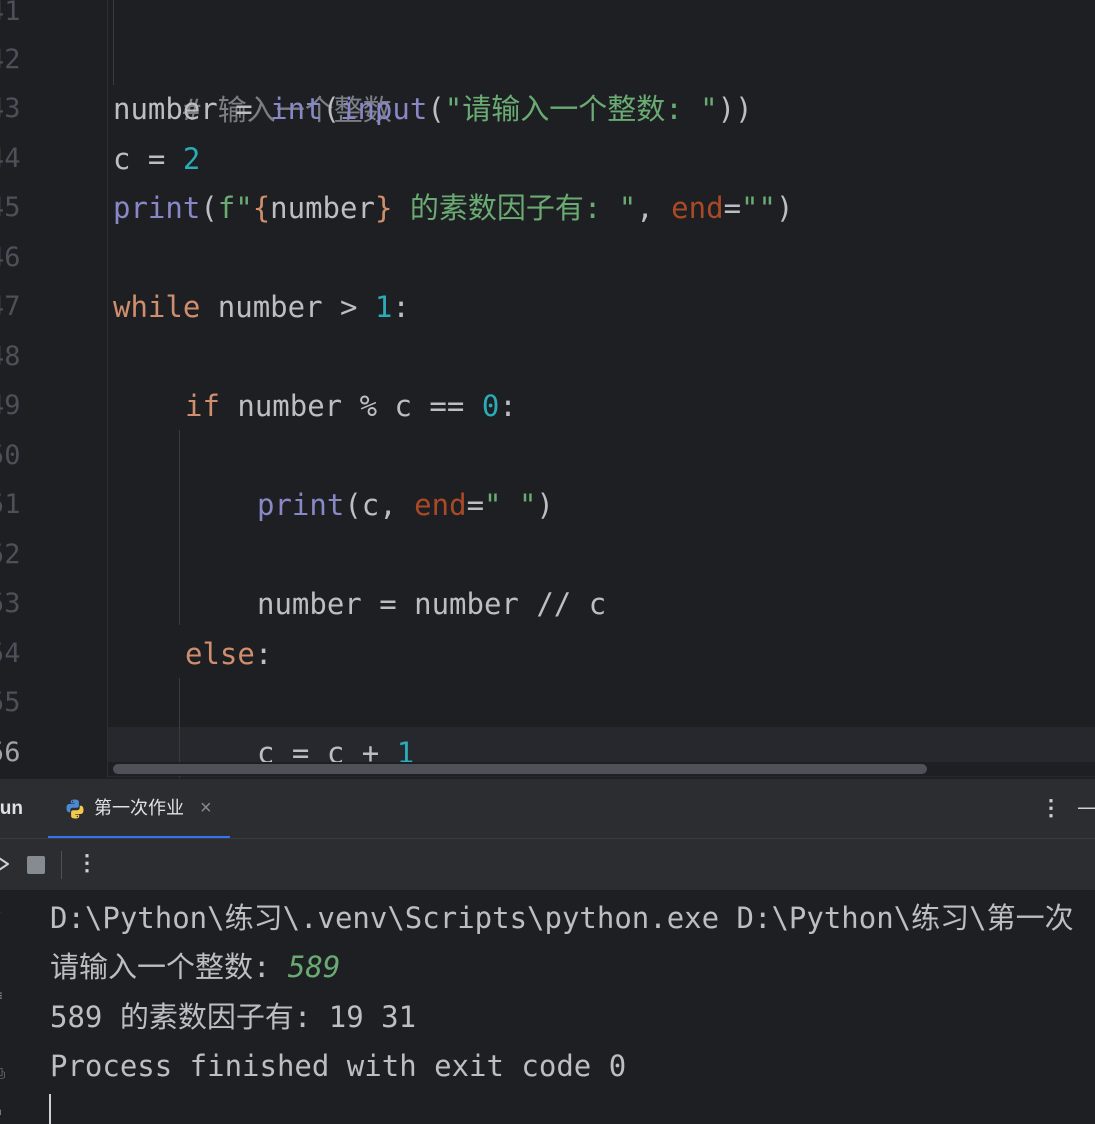  What do you see at coordinates (107, 389) in the screenshot?
I see `gutter-divider` at bounding box center [107, 389].